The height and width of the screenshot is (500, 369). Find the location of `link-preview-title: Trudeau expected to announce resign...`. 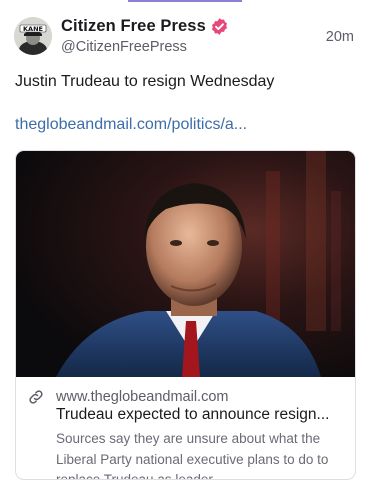

link-preview-title: Trudeau expected to announce resign... is located at coordinates (202, 415).